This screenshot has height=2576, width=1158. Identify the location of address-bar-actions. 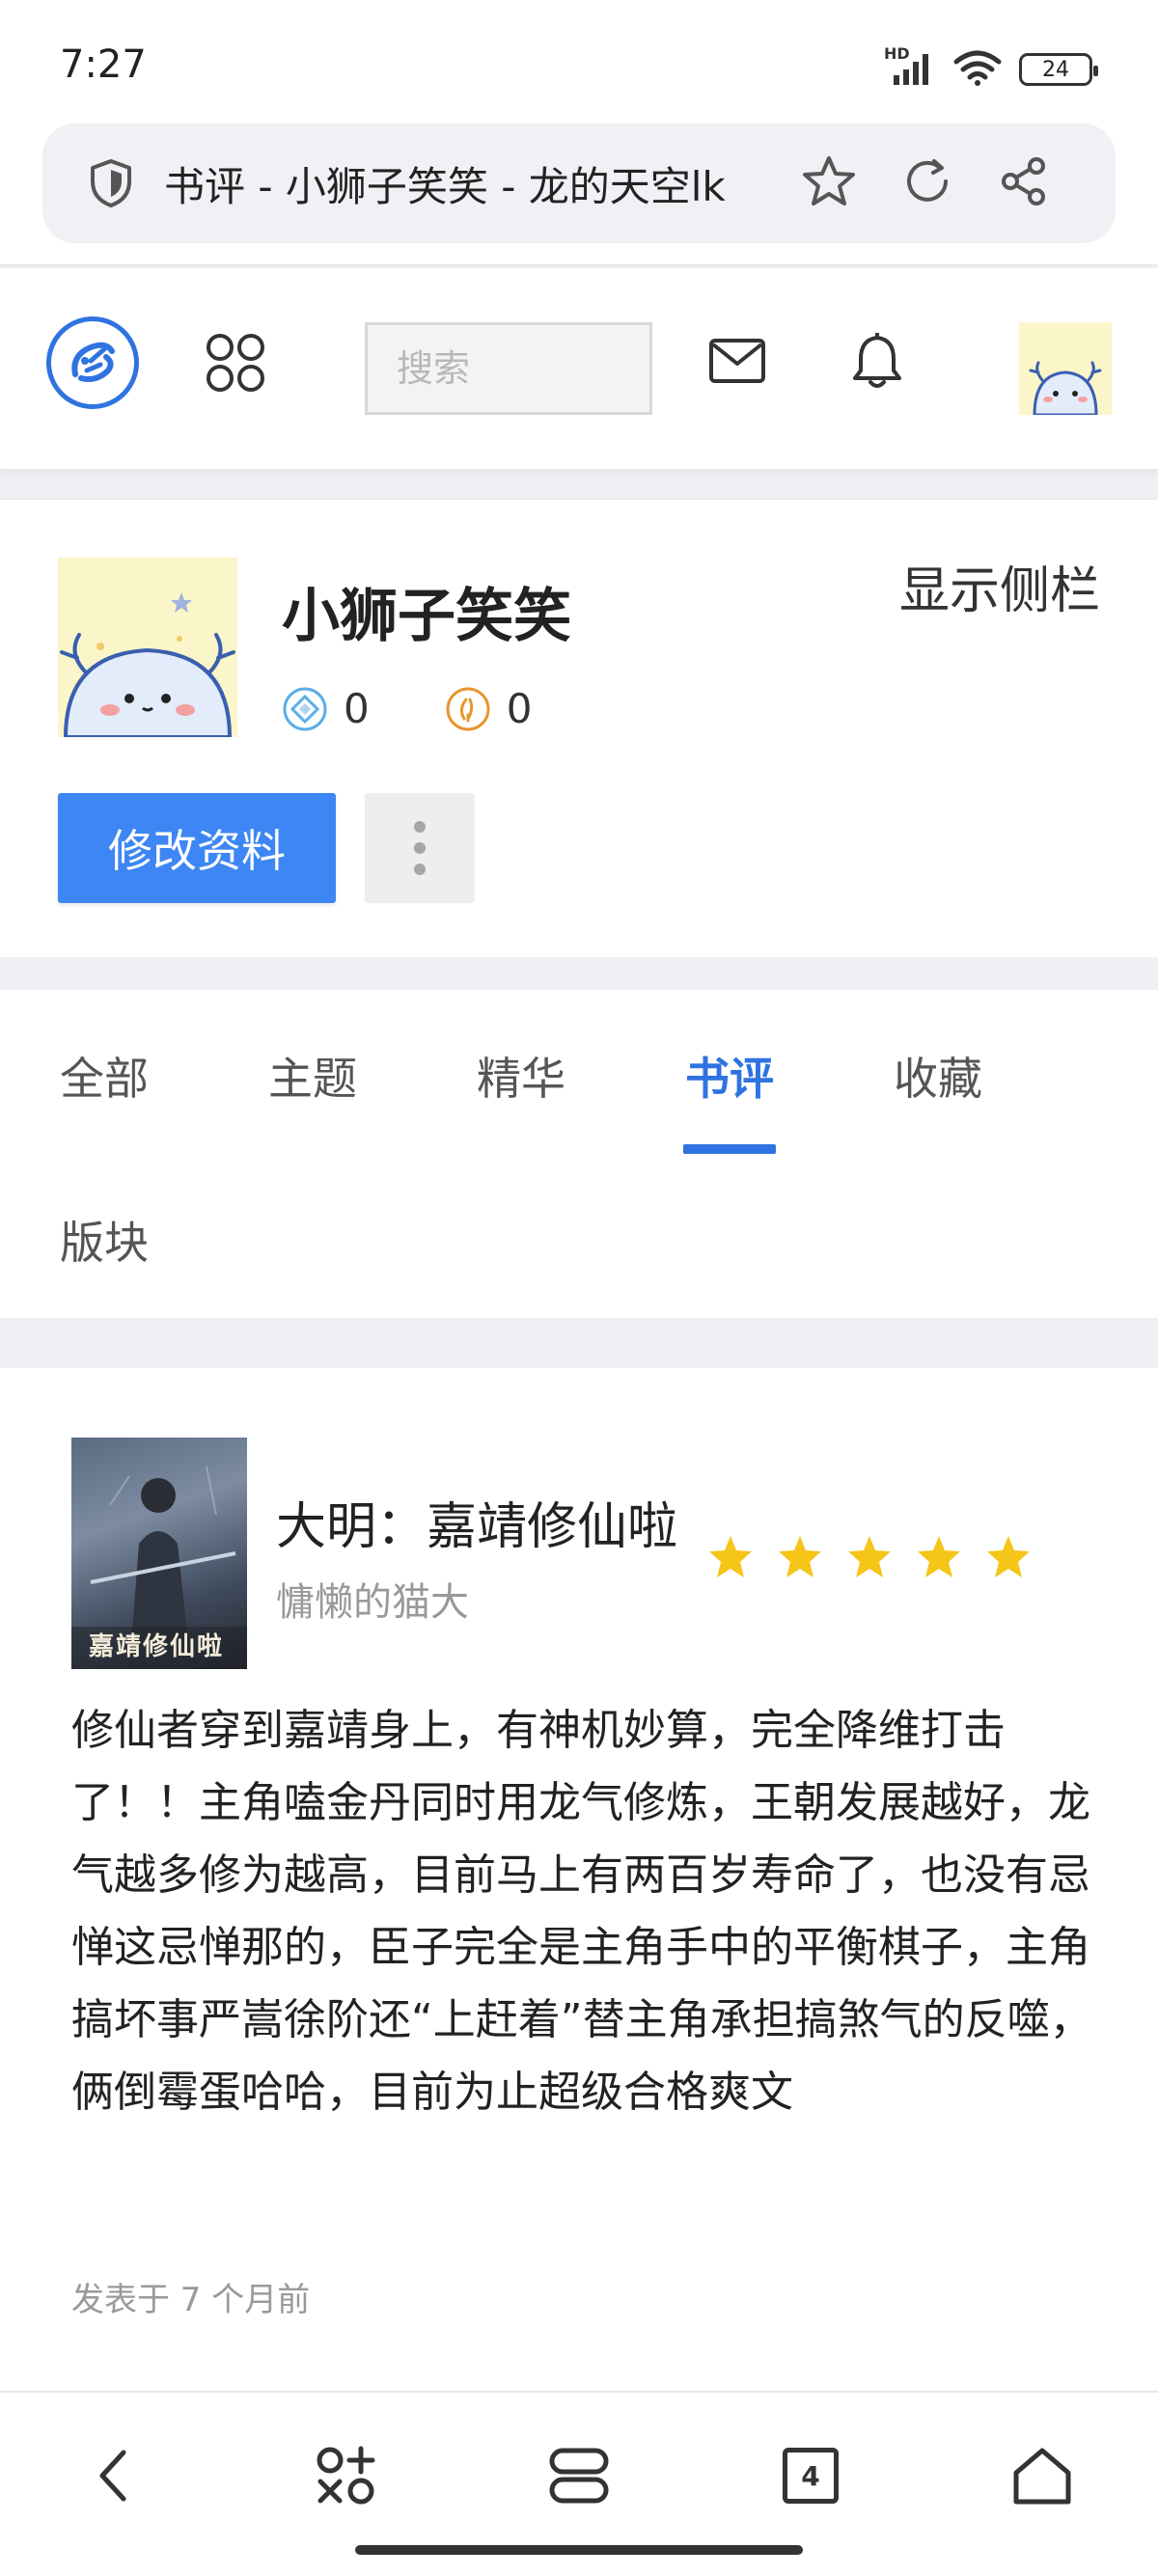
(925, 183).